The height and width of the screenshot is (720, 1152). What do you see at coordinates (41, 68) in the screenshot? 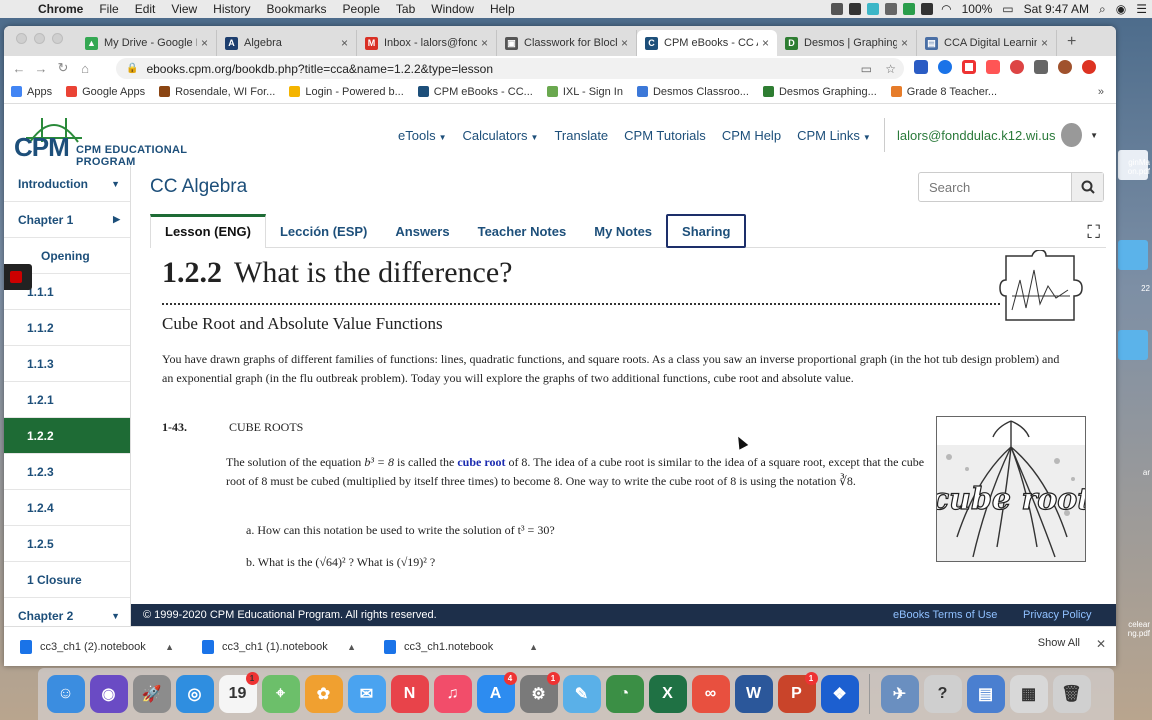
I see `forward-button: →` at bounding box center [41, 68].